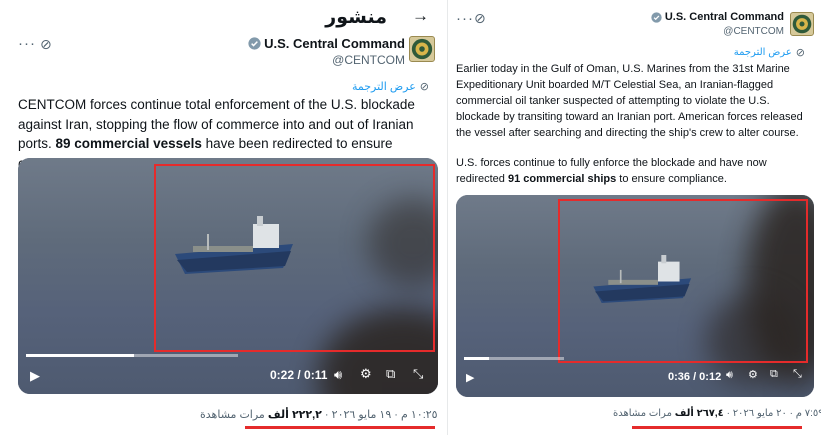 This screenshot has width=821, height=435. What do you see at coordinates (420, 16) in the screenshot?
I see `back-arrow-icon: →` at bounding box center [420, 16].